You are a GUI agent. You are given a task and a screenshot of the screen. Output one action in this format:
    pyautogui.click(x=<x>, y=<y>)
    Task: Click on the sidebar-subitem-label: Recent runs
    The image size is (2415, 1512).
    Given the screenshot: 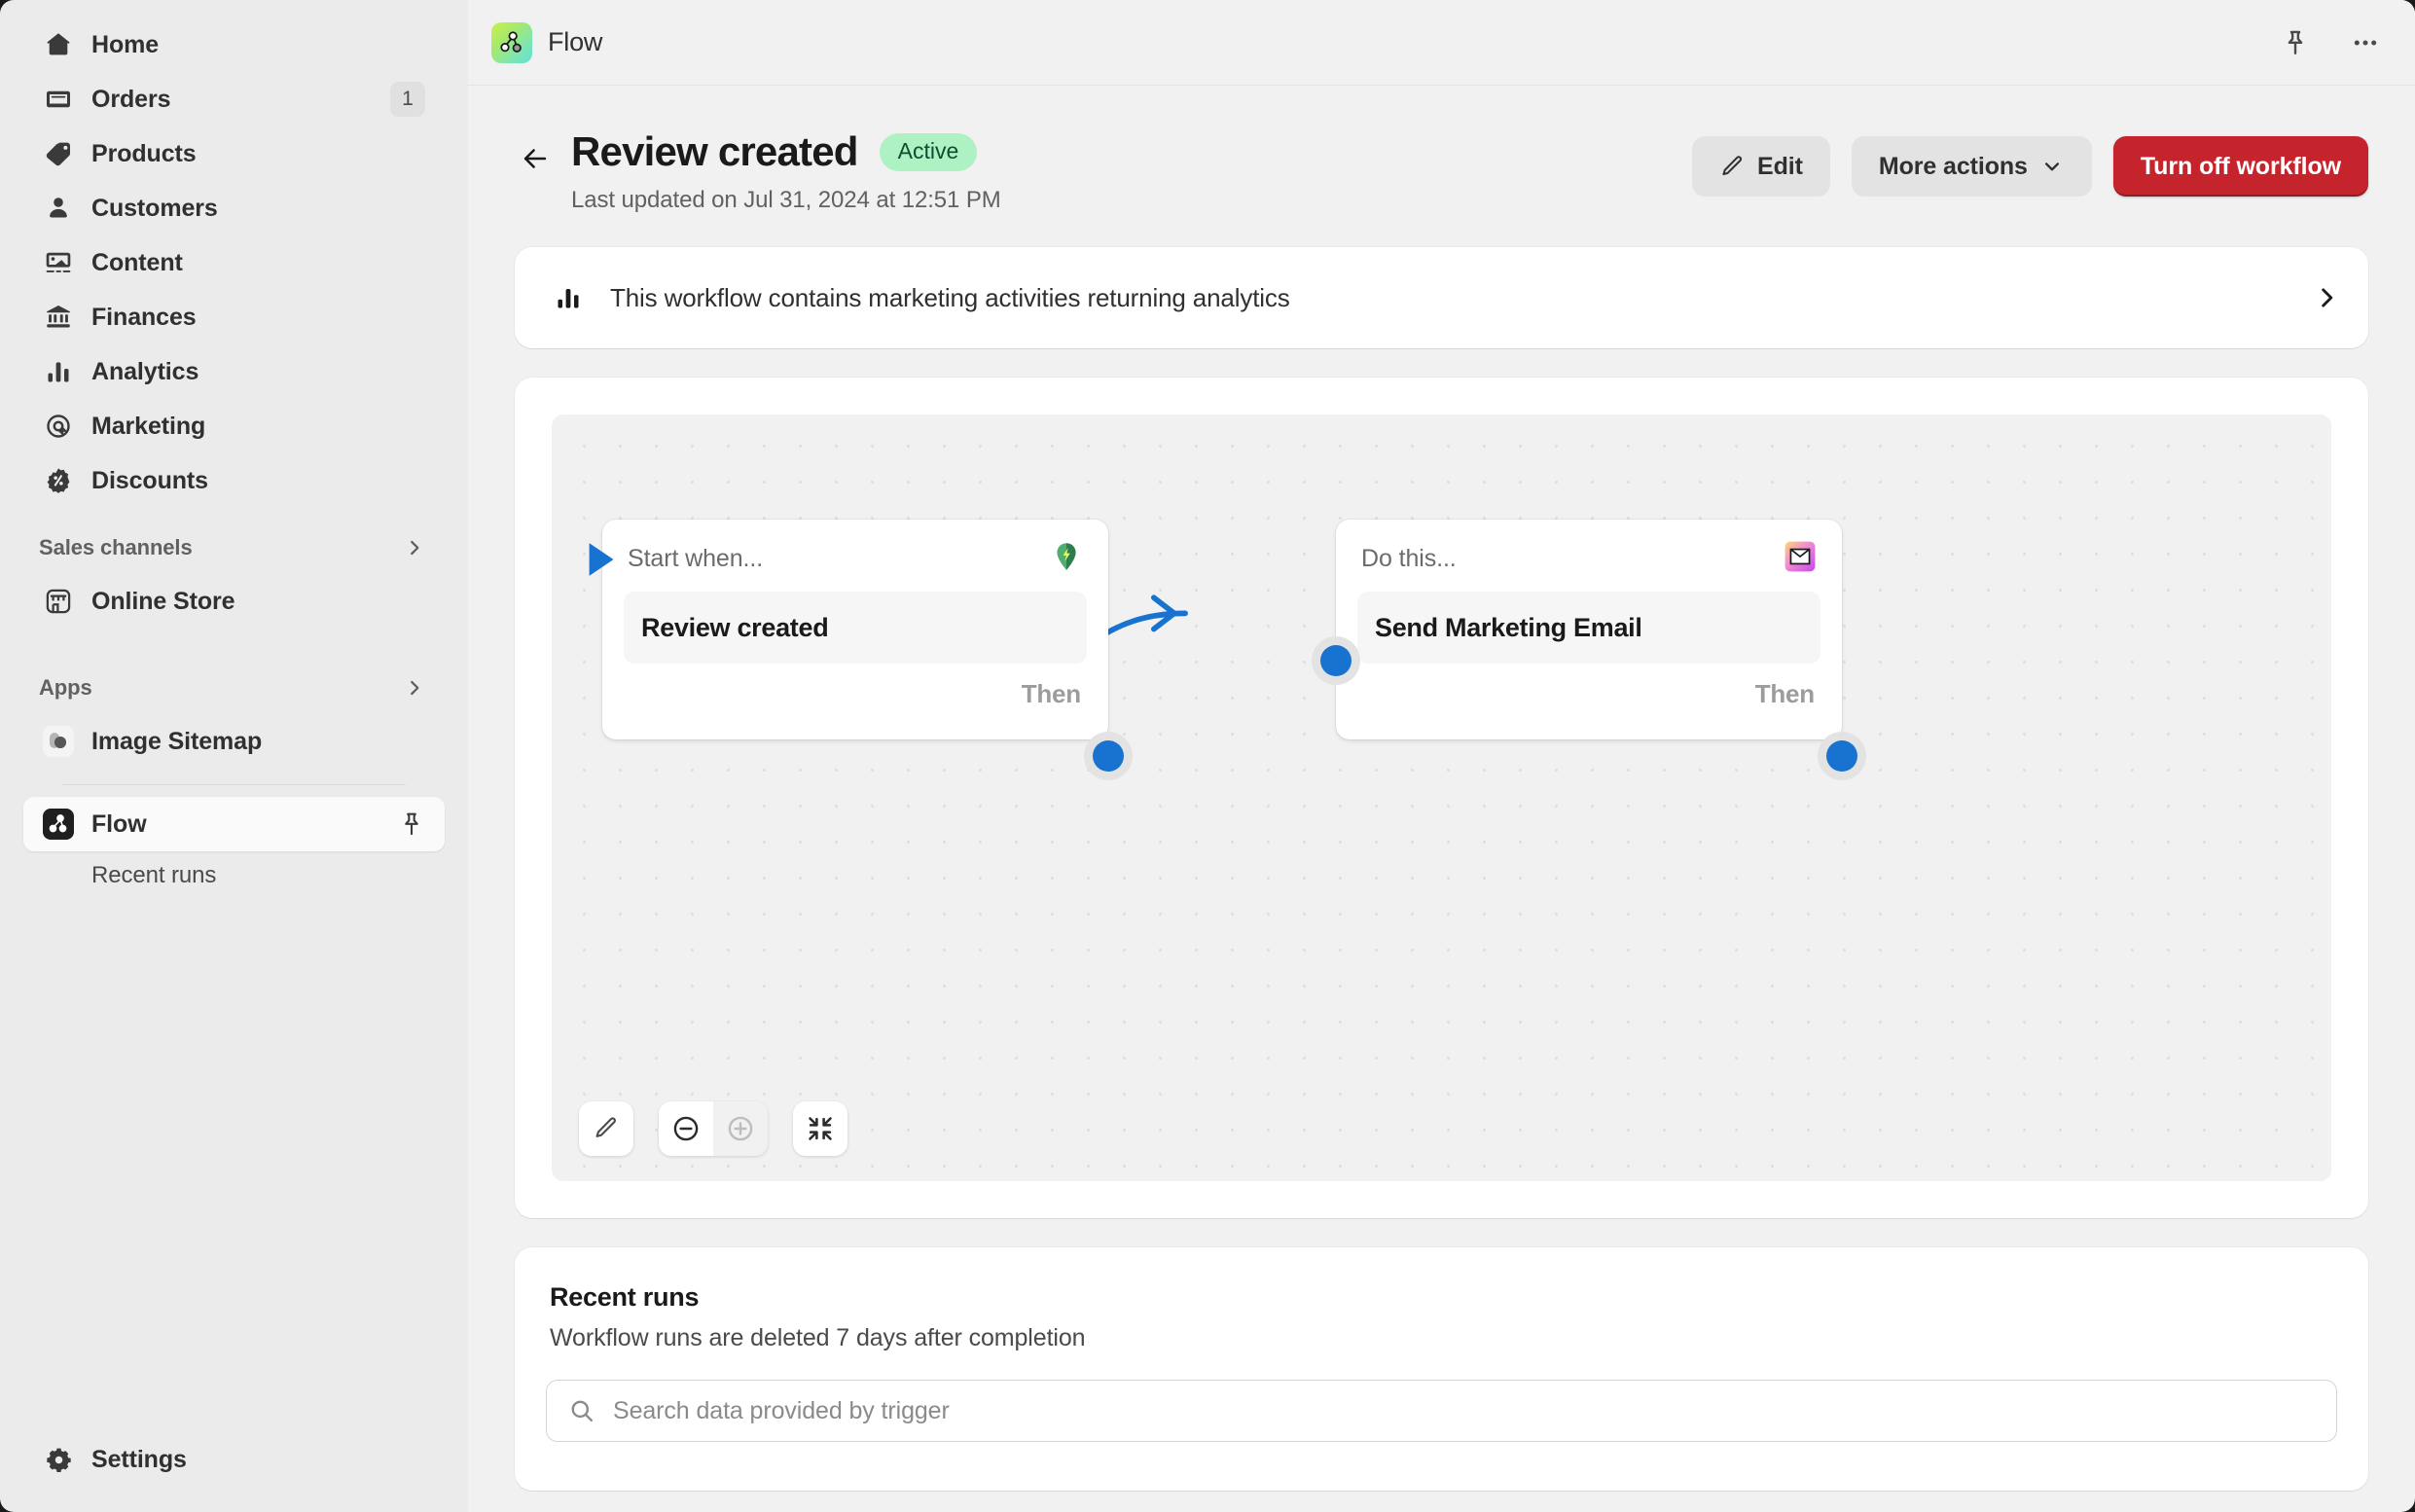 What is the action you would take?
    pyautogui.click(x=154, y=875)
    